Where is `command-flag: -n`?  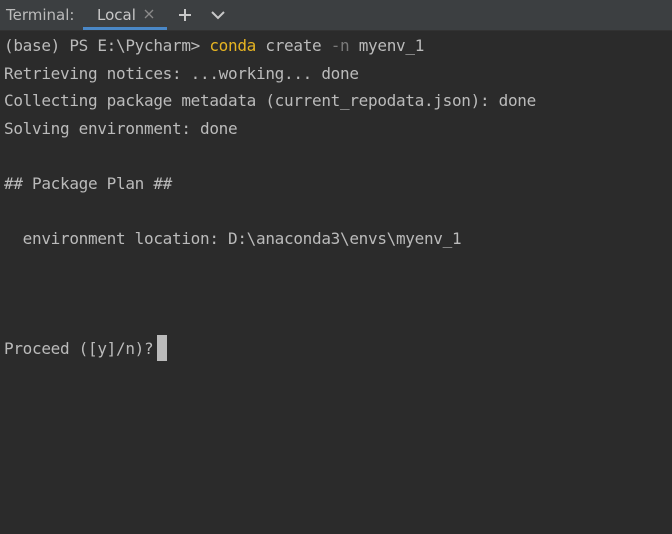
command-flag: -n is located at coordinates (340, 45).